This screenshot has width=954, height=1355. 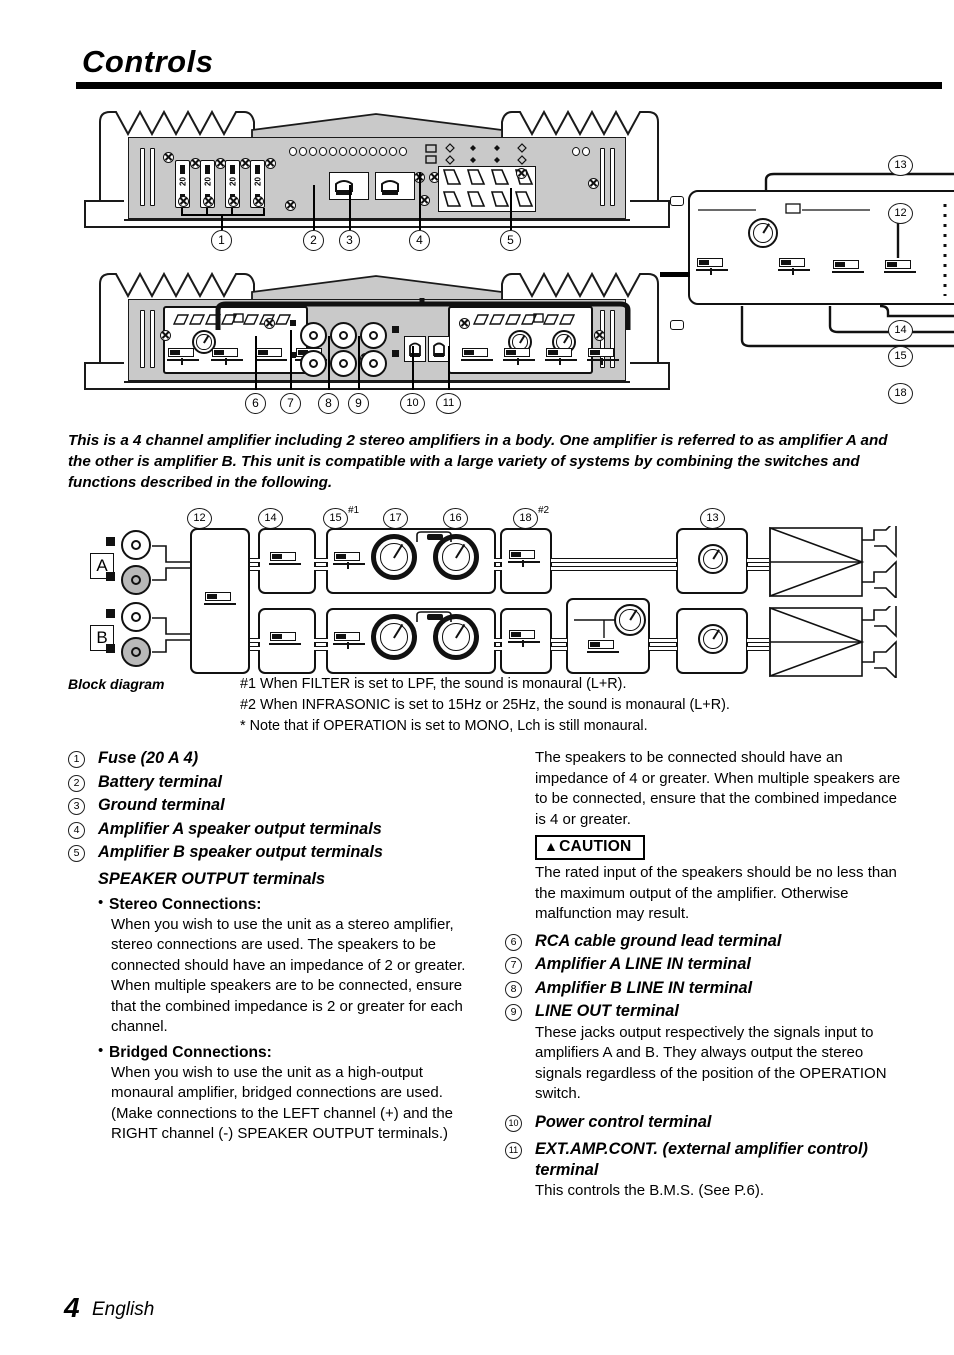 What do you see at coordinates (513, 1123) in the screenshot?
I see `item-number: 10` at bounding box center [513, 1123].